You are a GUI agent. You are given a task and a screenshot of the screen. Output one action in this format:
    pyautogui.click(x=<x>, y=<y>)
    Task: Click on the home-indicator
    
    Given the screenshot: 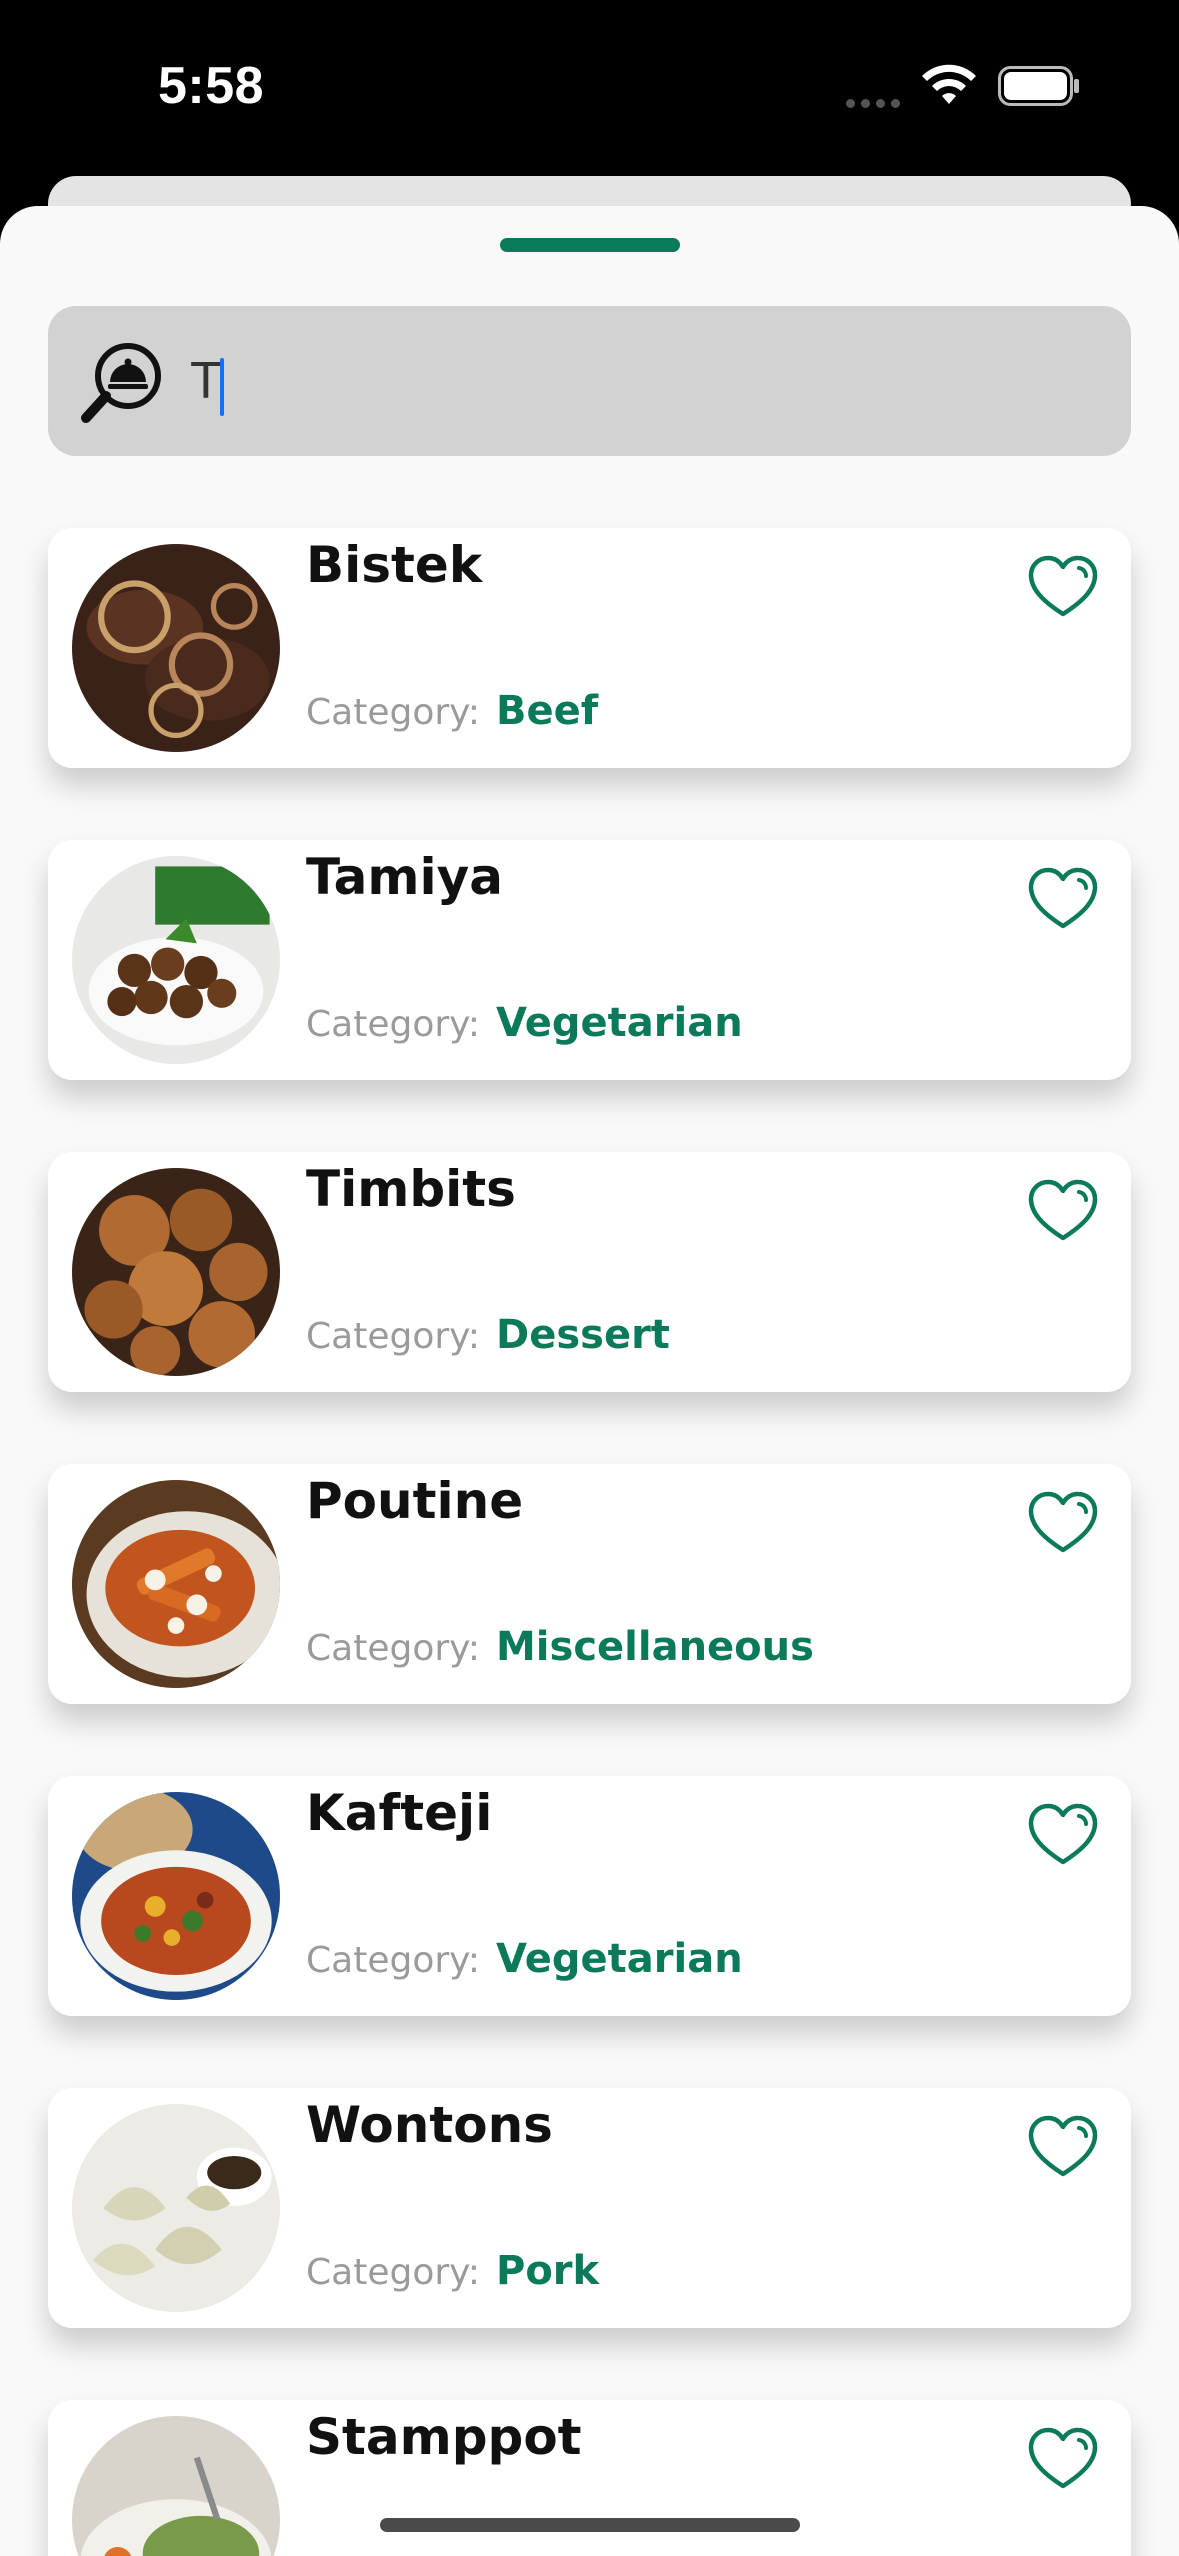 What is the action you would take?
    pyautogui.click(x=590, y=2525)
    